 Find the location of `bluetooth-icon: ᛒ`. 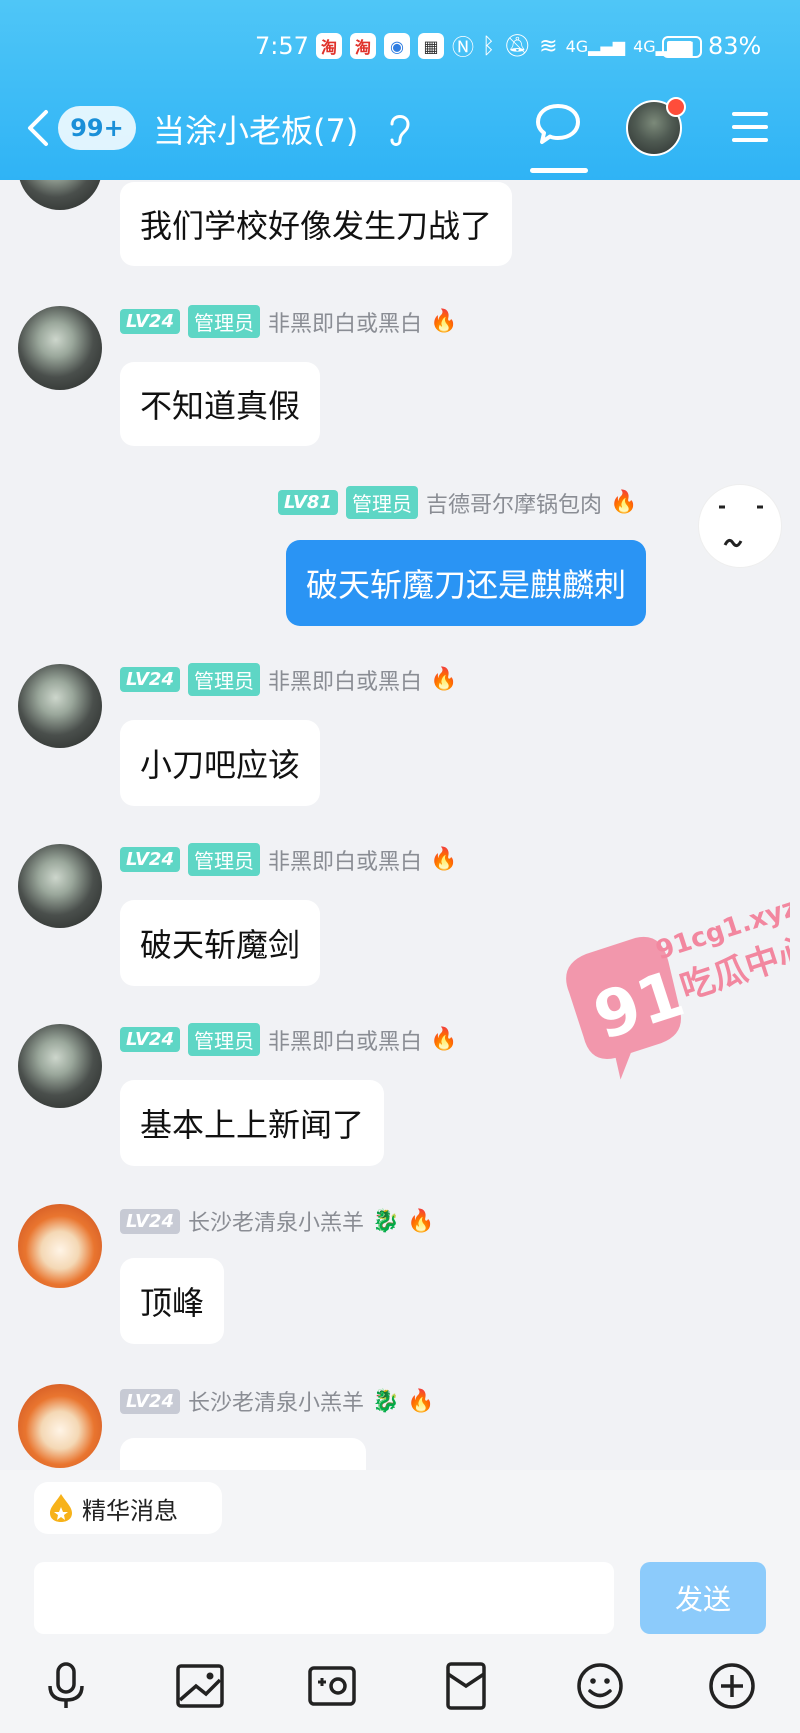

bluetooth-icon: ᛒ is located at coordinates (489, 46).